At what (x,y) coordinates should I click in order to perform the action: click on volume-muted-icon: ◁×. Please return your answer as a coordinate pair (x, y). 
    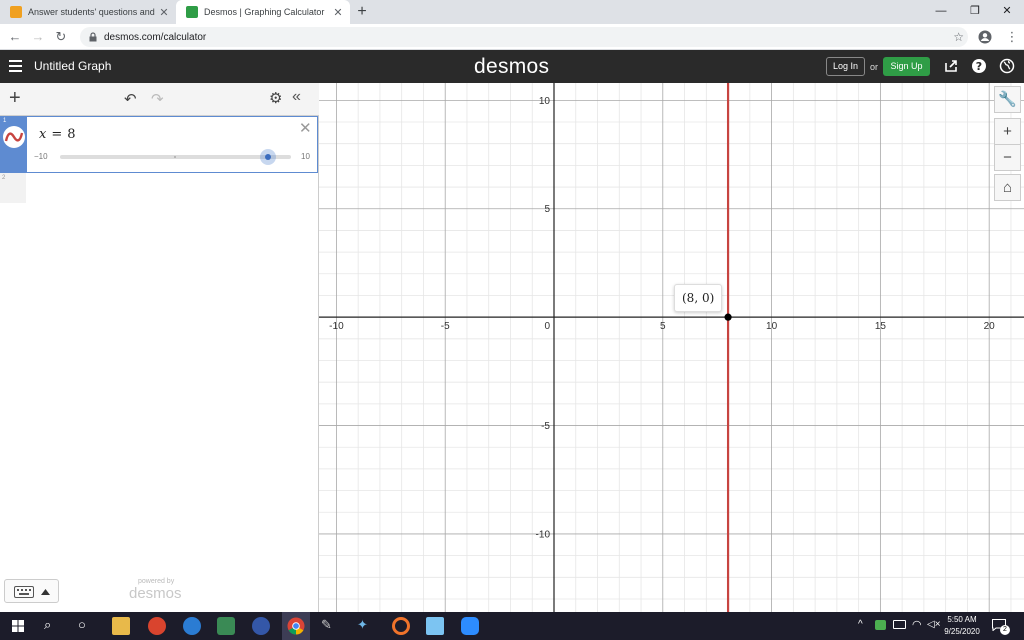
    Looking at the image, I should click on (934, 624).